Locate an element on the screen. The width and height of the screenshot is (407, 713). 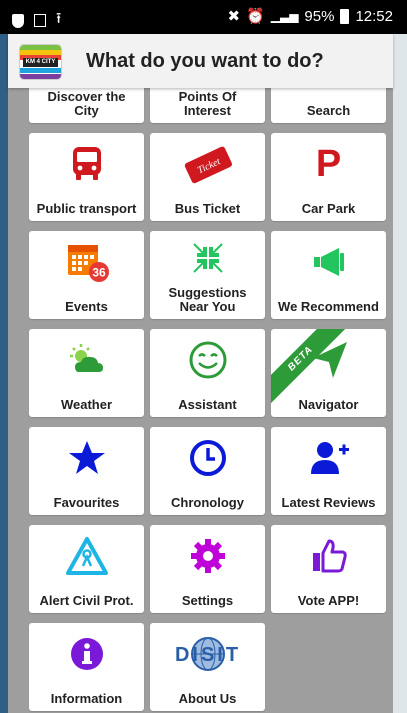
page-title: What do you want to do? is located at coordinates (205, 61).